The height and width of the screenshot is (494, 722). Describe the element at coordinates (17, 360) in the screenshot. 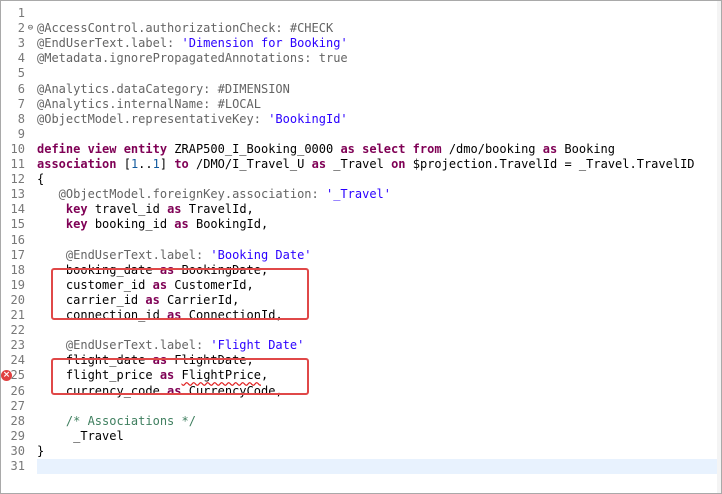

I see `line-number: 24` at that location.